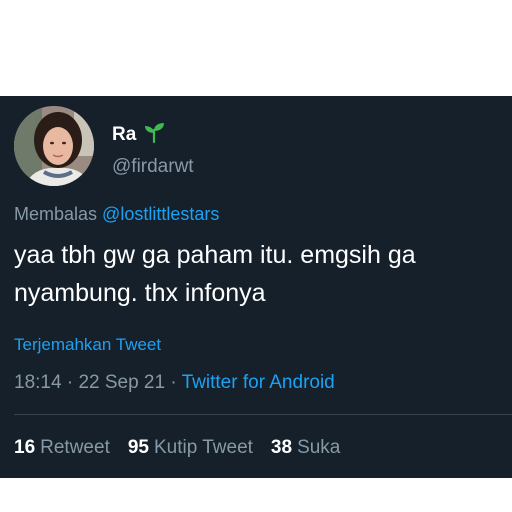 Image resolution: width=512 pixels, height=512 pixels. I want to click on author-handle: @firdarwt, so click(153, 167).